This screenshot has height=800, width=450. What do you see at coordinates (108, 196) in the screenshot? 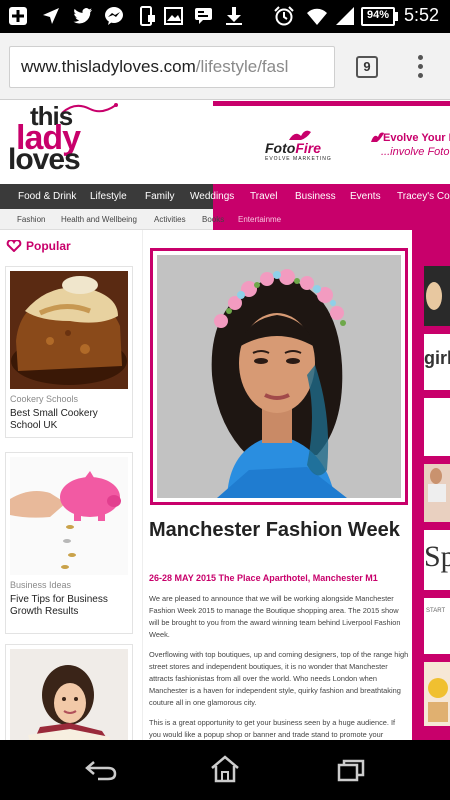
I see `nav-lifestyle: Lifestyle` at bounding box center [108, 196].